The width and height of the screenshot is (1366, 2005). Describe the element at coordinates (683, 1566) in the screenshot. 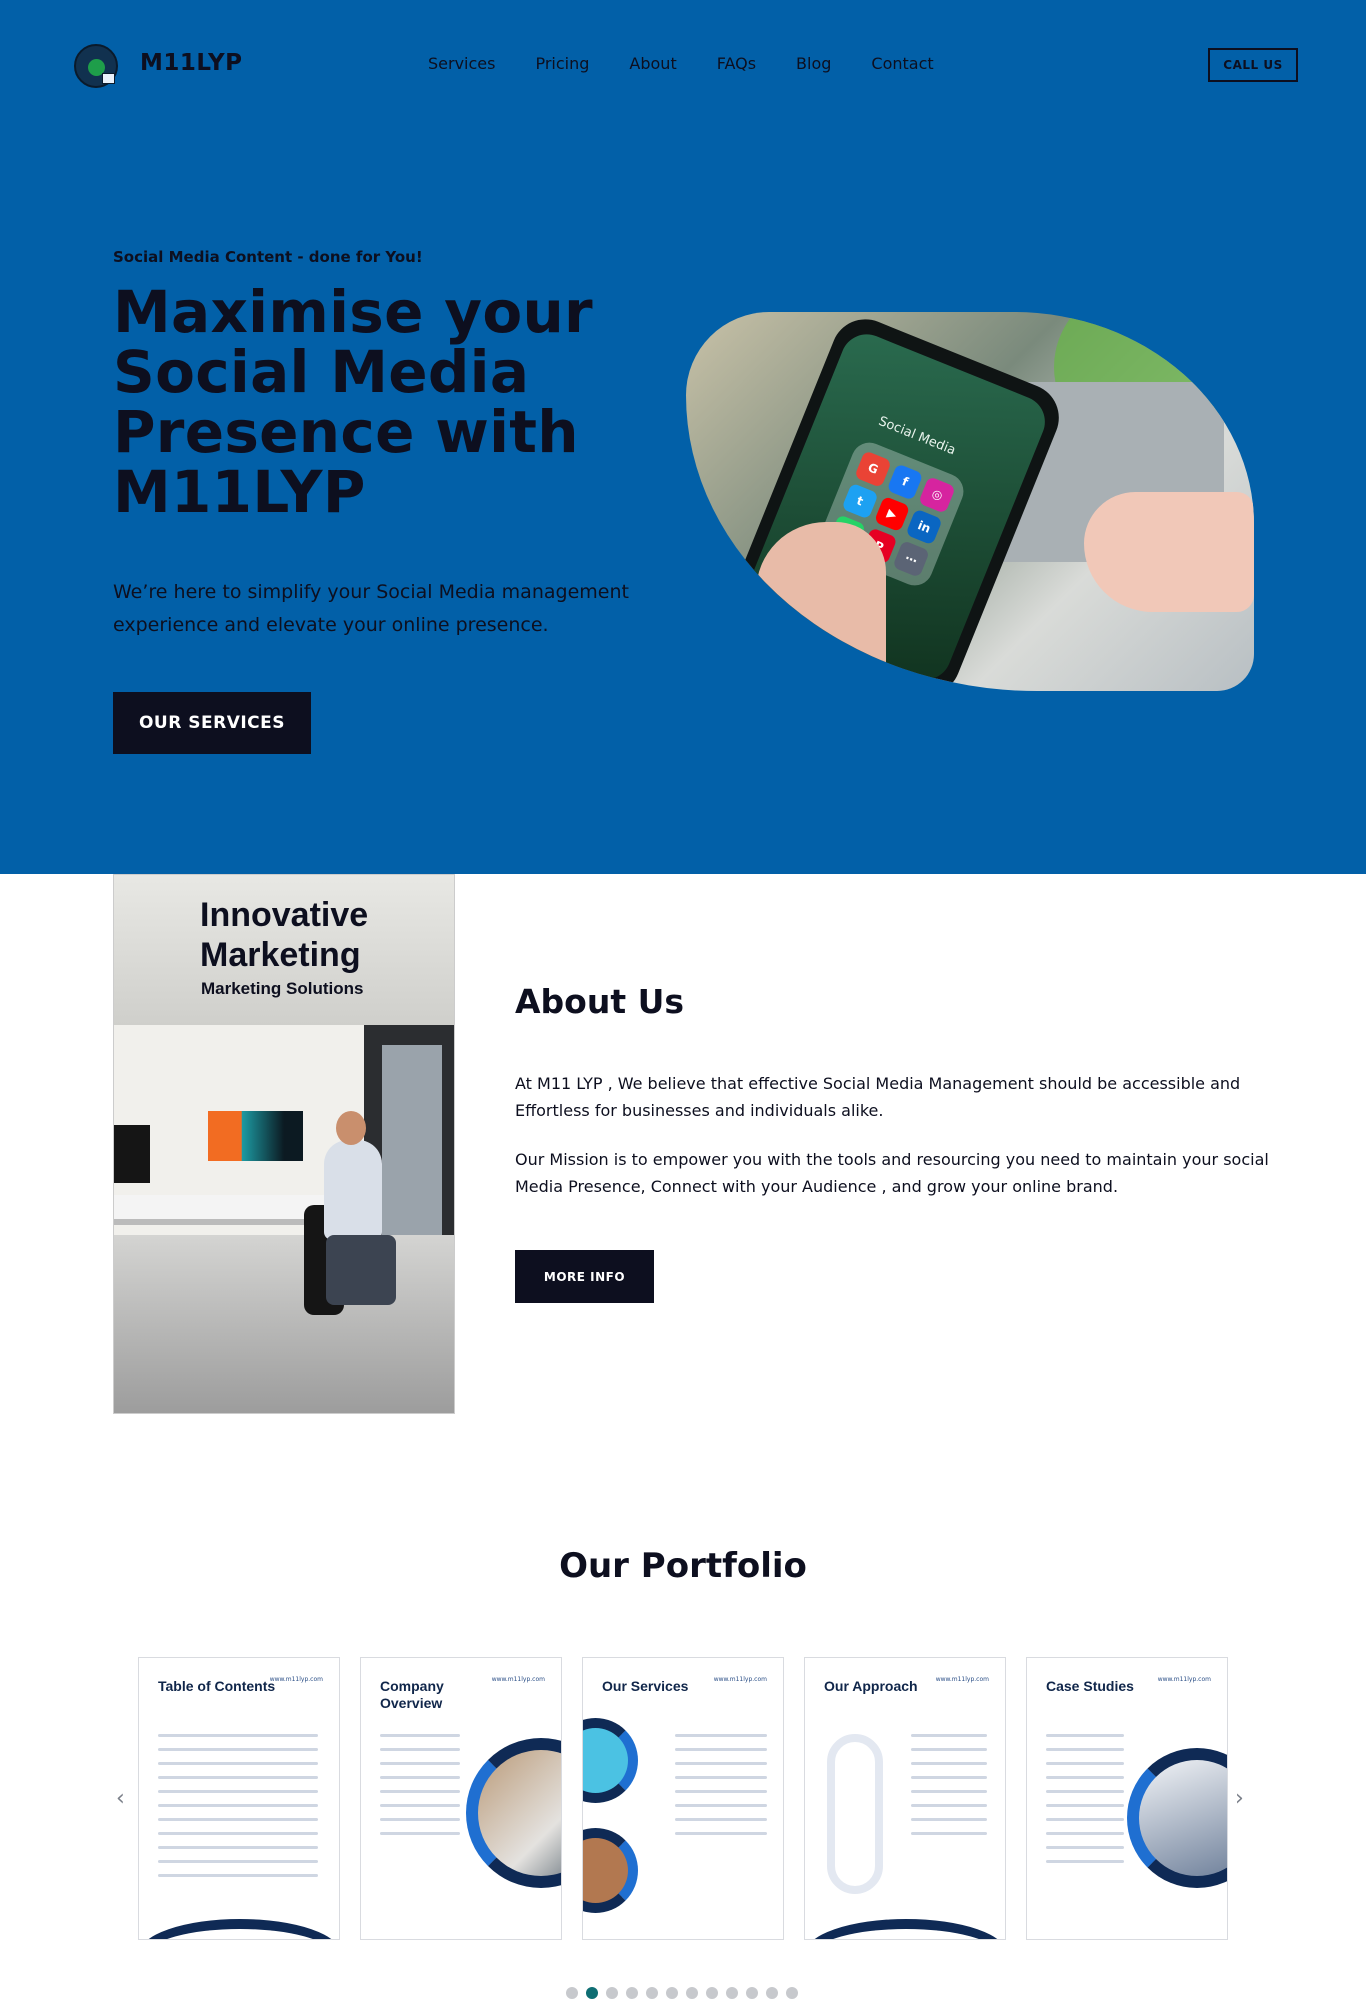

I see `portfolio-heading: Our Portfolio` at that location.